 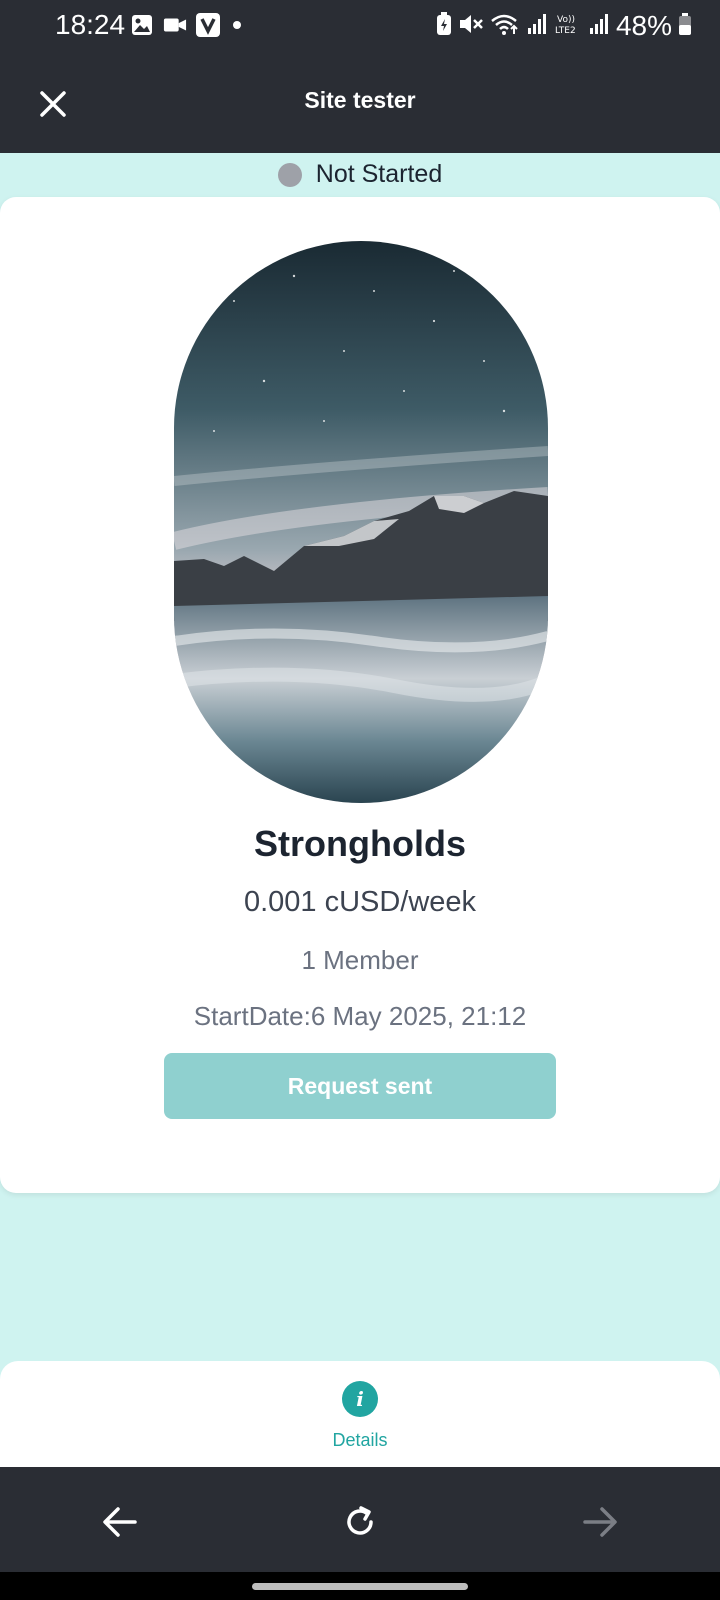 I want to click on back-button, so click(x=120, y=1522).